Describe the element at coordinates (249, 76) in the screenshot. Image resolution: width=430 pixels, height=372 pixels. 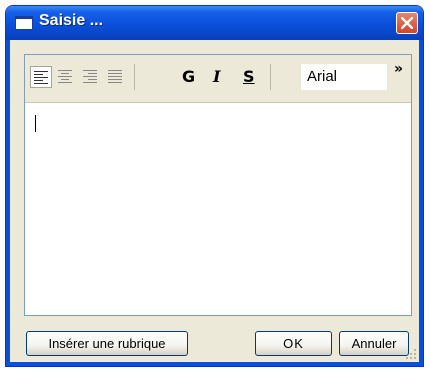
I see `strike-button: S` at that location.